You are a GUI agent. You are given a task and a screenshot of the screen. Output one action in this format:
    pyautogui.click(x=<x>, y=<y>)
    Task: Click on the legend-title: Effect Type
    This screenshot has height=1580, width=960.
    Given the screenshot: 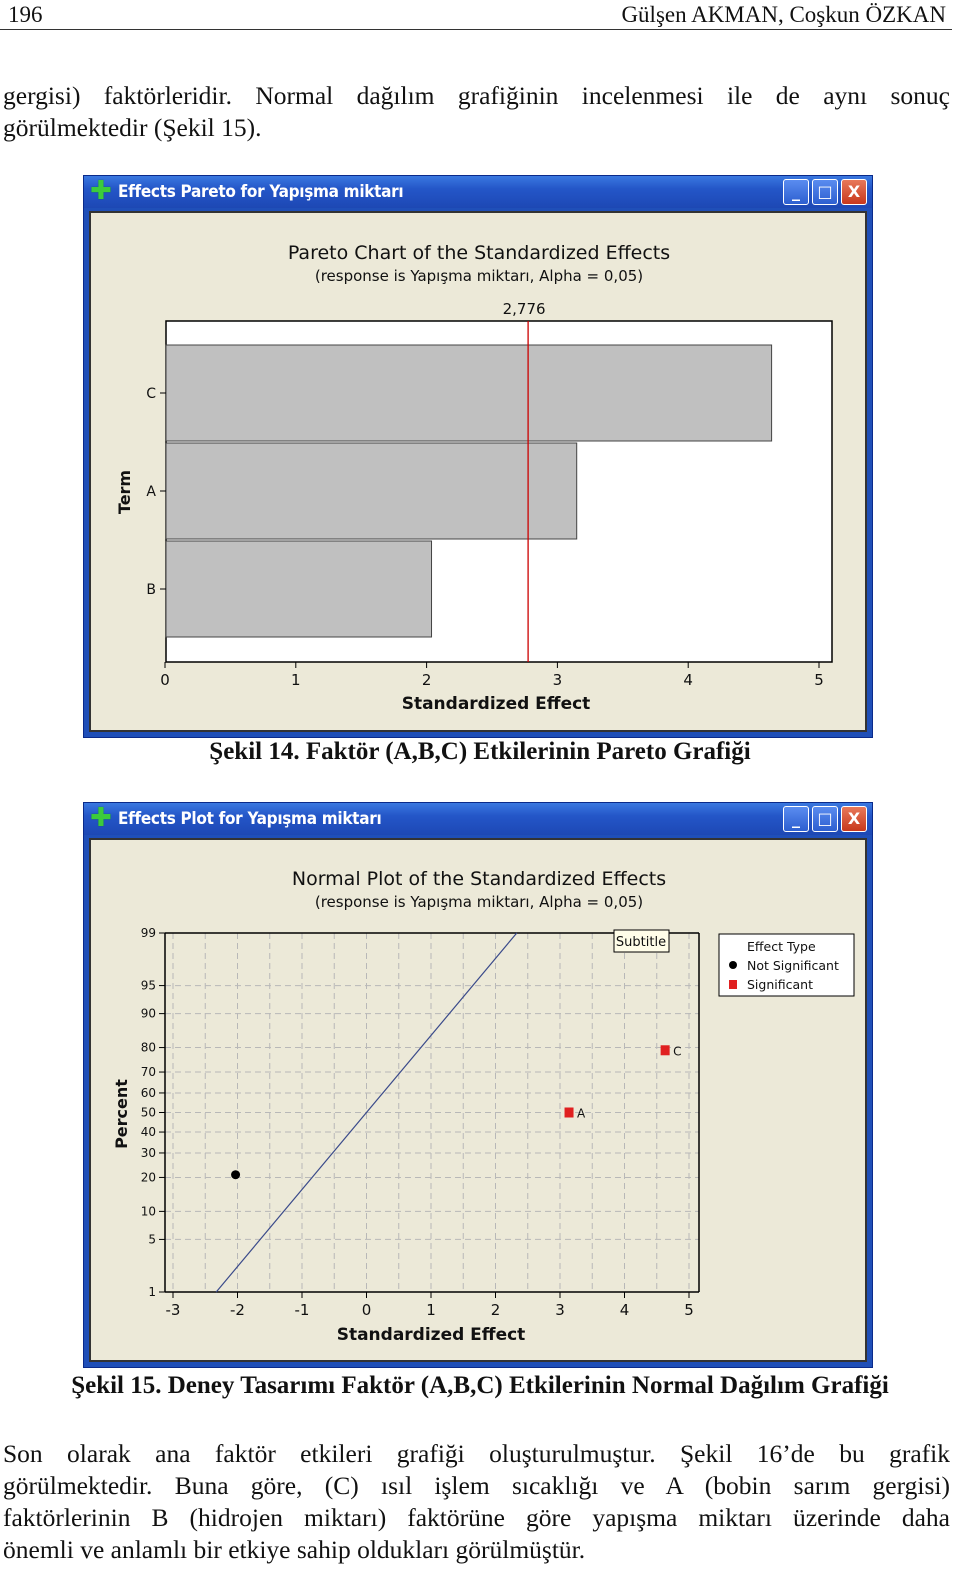 What is the action you would take?
    pyautogui.click(x=781, y=946)
    